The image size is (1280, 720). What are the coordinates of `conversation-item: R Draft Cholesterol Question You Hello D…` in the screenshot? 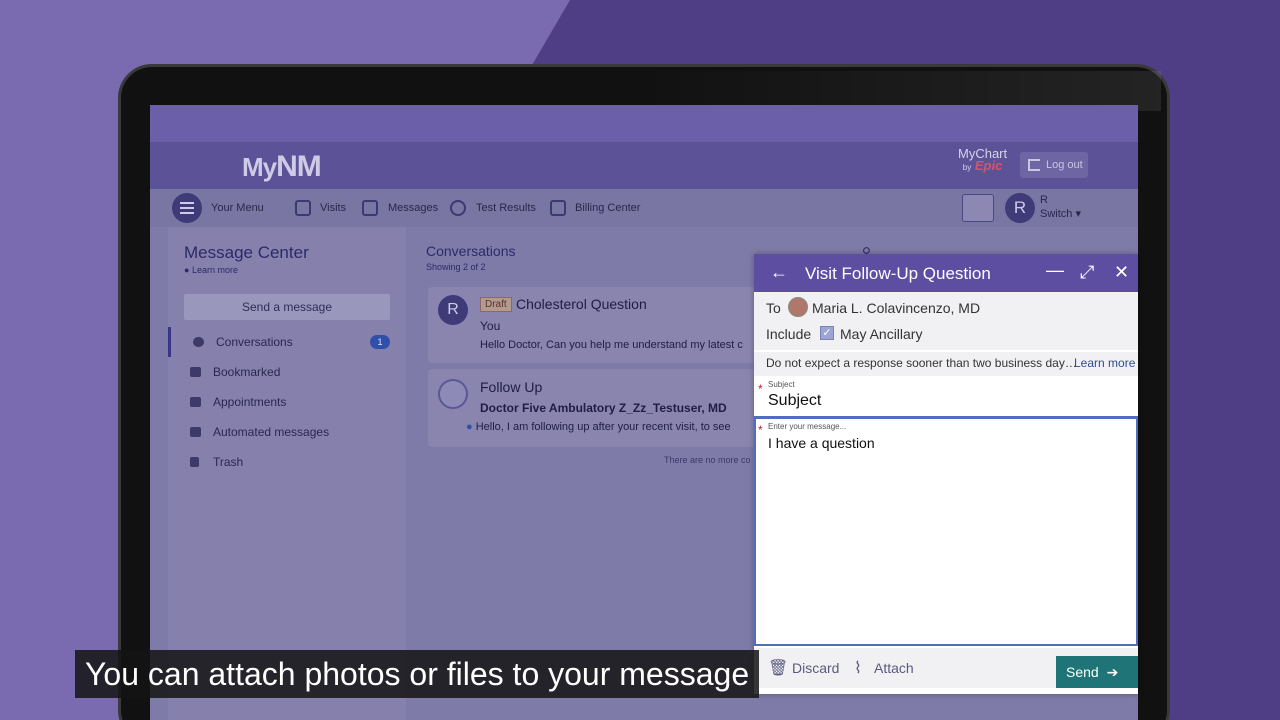 It's located at (593, 325).